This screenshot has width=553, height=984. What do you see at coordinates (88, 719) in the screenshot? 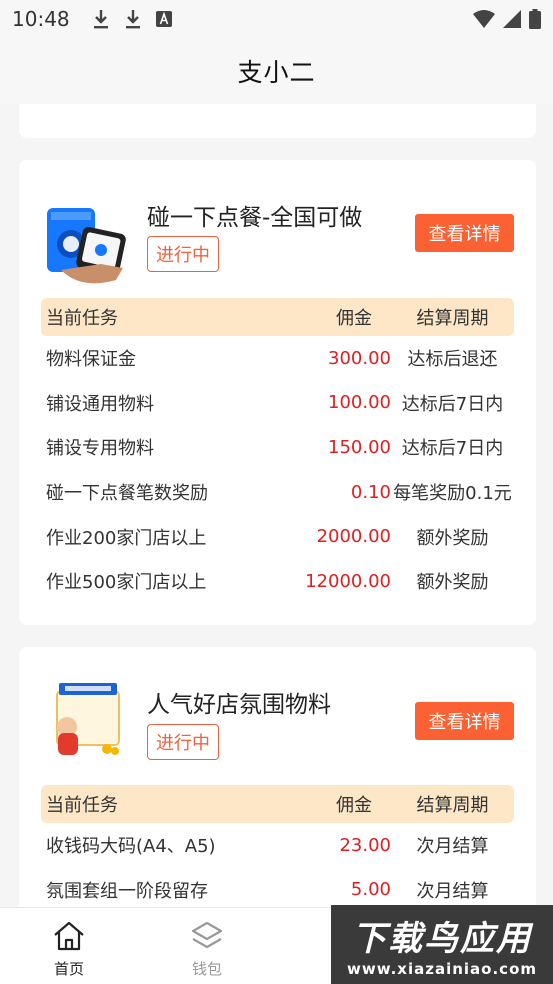
I see `shop-poster-thumbnail` at bounding box center [88, 719].